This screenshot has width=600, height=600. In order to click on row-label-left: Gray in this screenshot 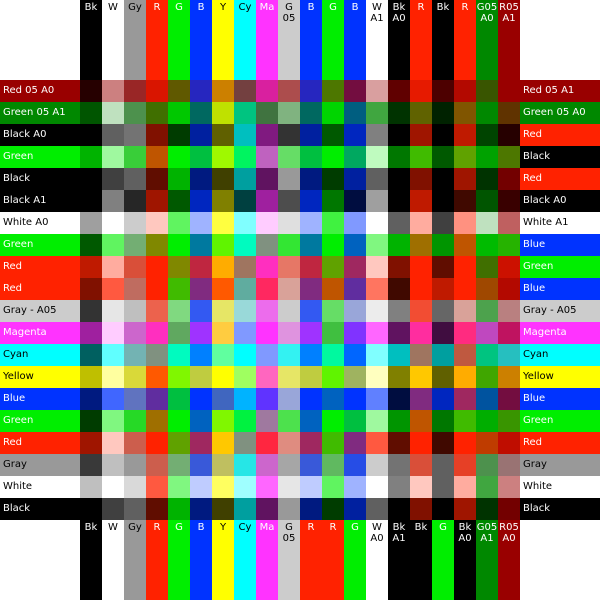, I will do `click(40, 465)`.